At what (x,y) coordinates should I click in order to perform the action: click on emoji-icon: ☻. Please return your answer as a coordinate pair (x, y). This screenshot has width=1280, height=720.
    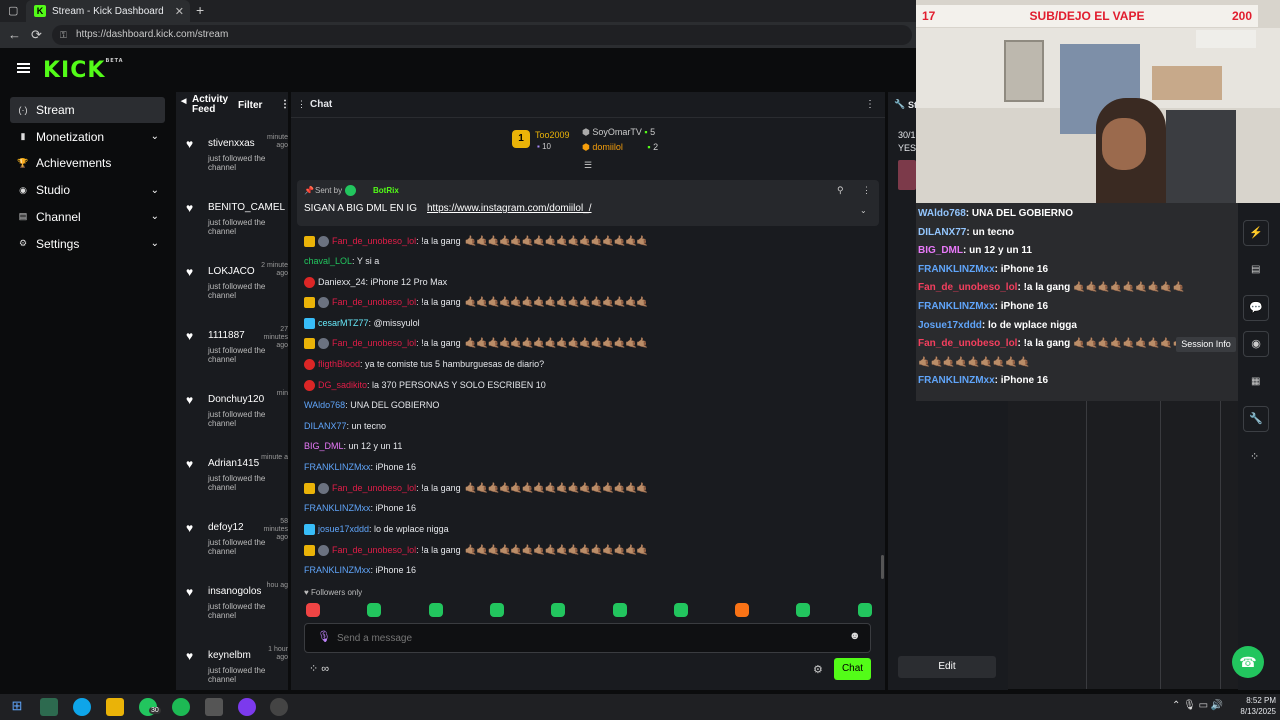
    Looking at the image, I should click on (855, 636).